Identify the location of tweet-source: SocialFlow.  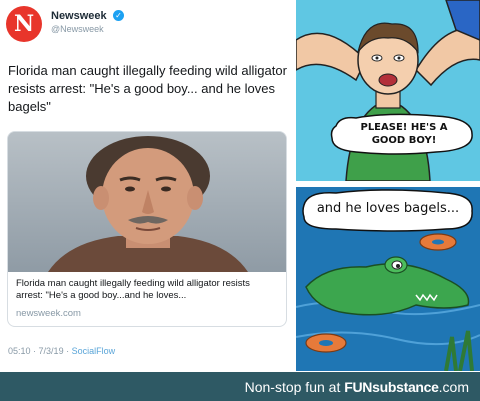
(94, 351).